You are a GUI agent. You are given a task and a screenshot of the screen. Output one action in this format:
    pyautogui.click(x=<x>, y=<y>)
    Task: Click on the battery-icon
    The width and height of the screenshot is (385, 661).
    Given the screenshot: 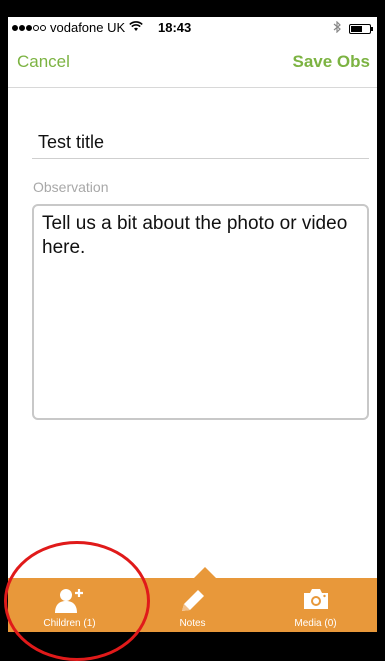 What is the action you would take?
    pyautogui.click(x=361, y=28)
    